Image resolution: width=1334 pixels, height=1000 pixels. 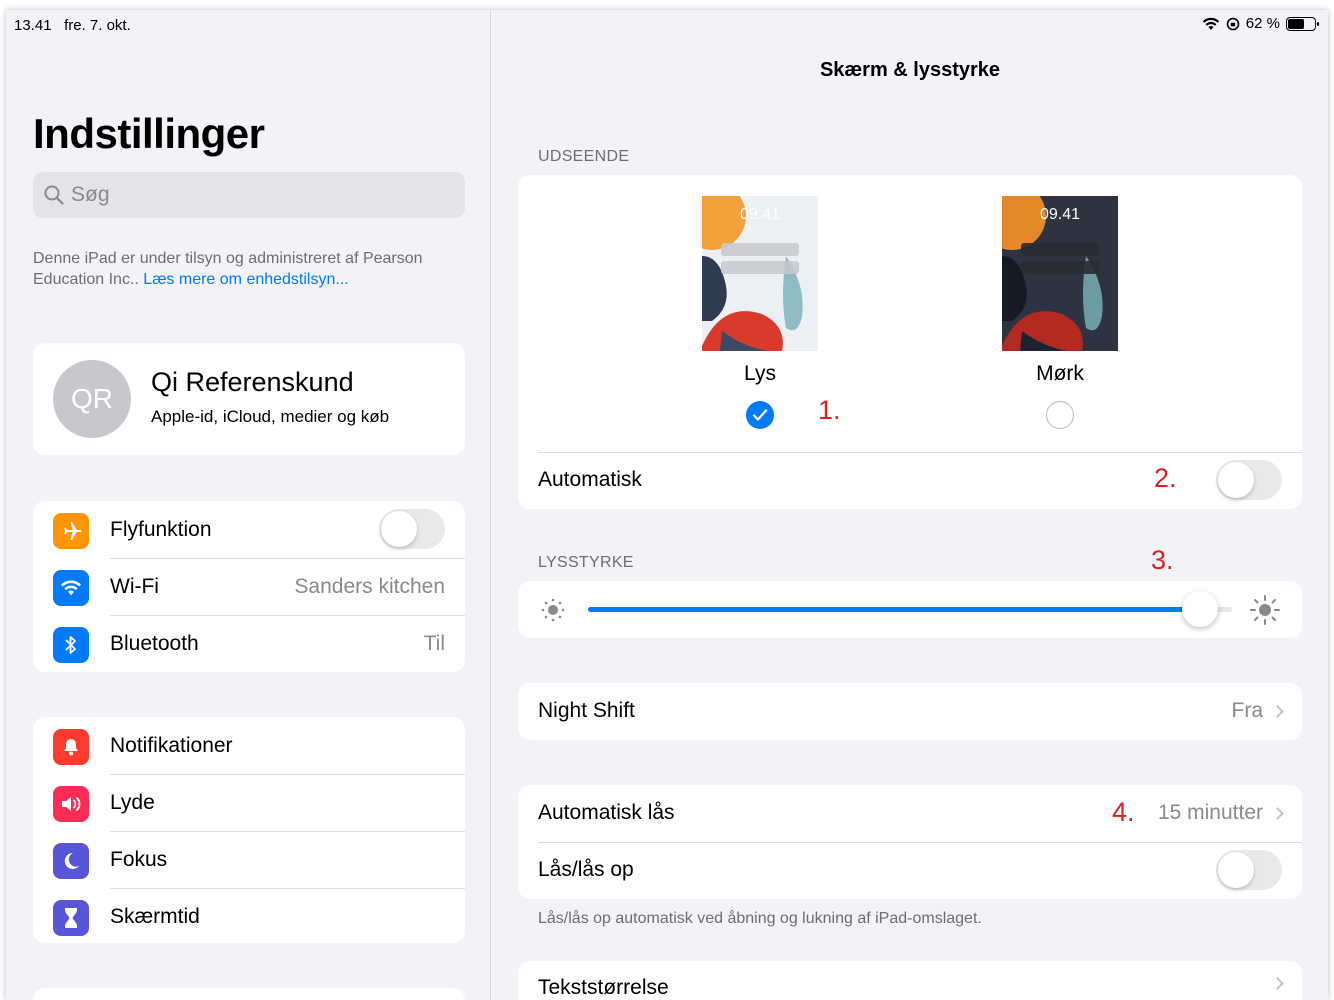 What do you see at coordinates (92, 399) in the screenshot?
I see `avatar: QR` at bounding box center [92, 399].